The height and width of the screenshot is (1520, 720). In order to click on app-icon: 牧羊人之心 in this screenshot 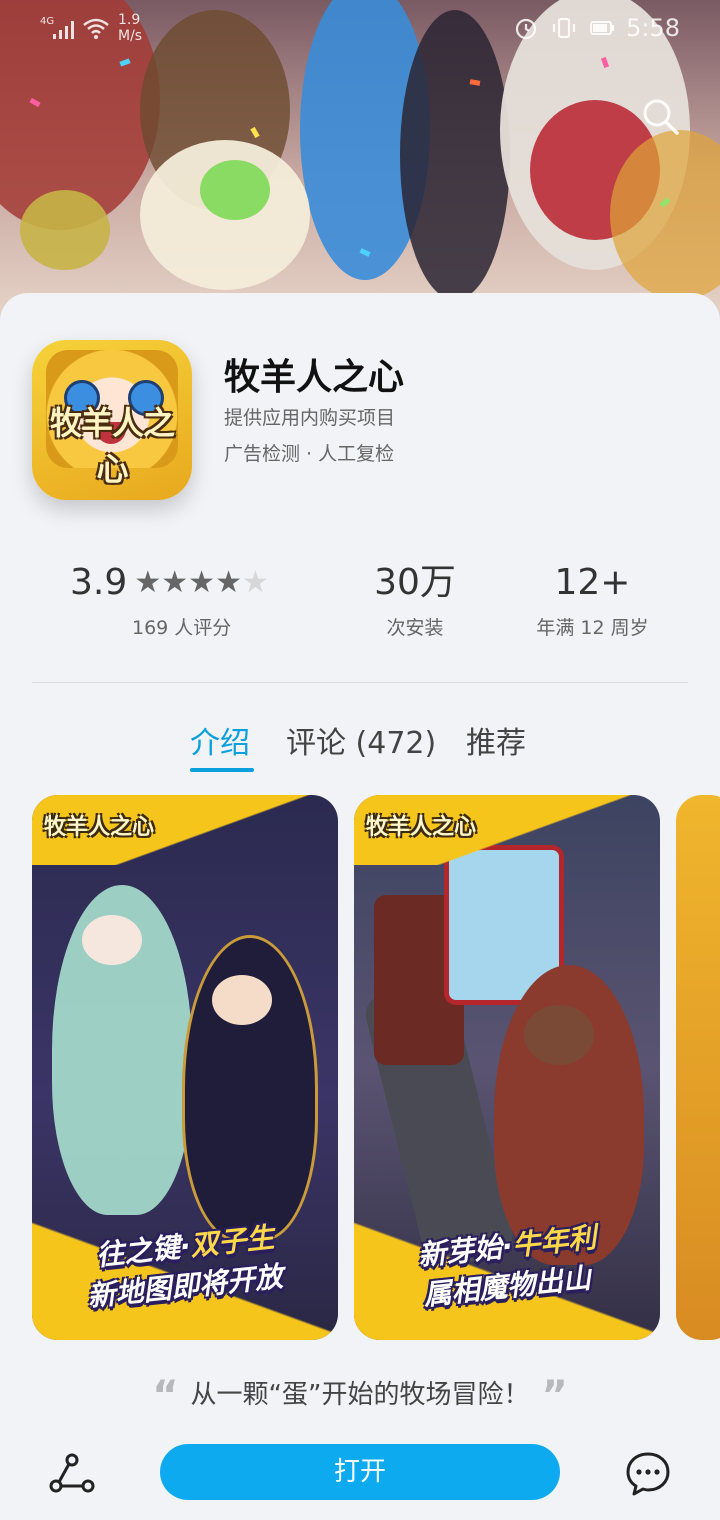, I will do `click(112, 420)`.